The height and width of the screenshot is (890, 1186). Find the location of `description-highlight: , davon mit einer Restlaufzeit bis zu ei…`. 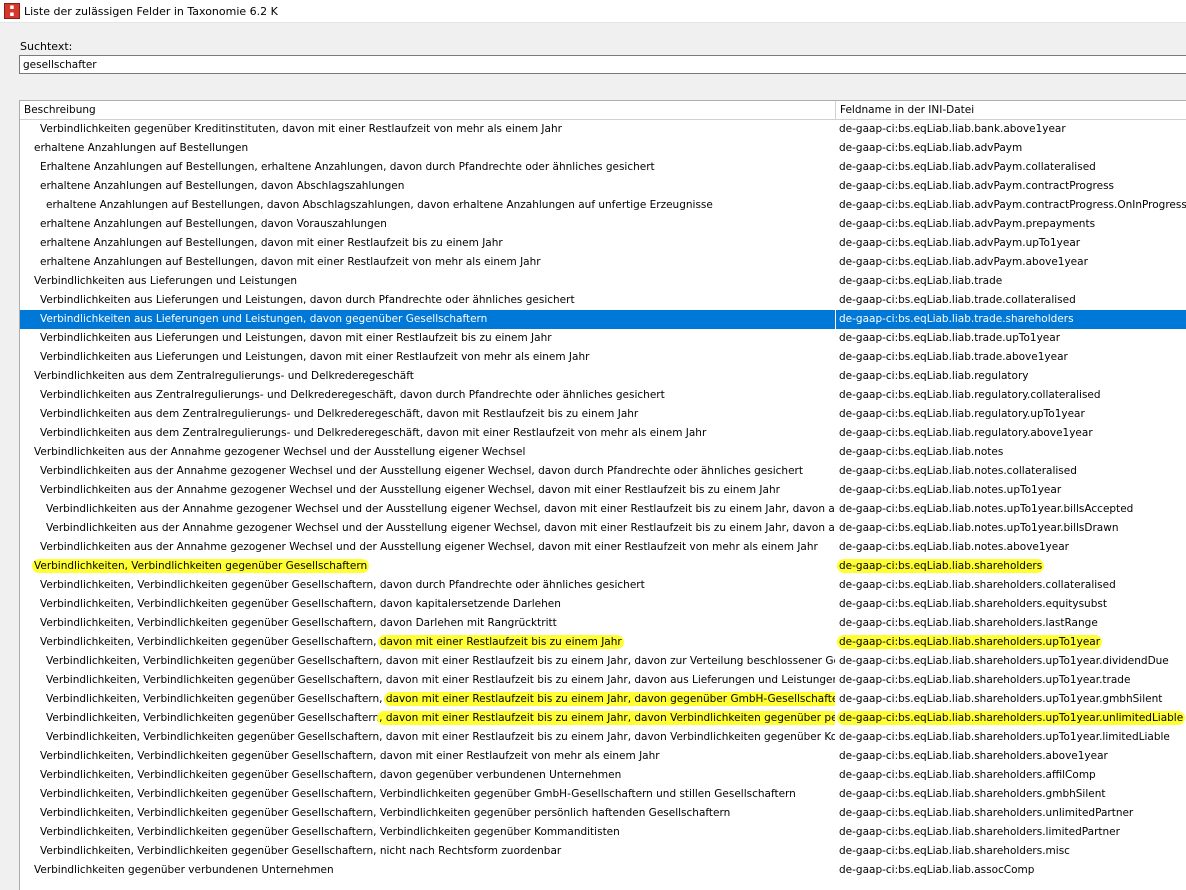

description-highlight: , davon mit einer Restlaufzeit bis zu ei… is located at coordinates (606, 718).